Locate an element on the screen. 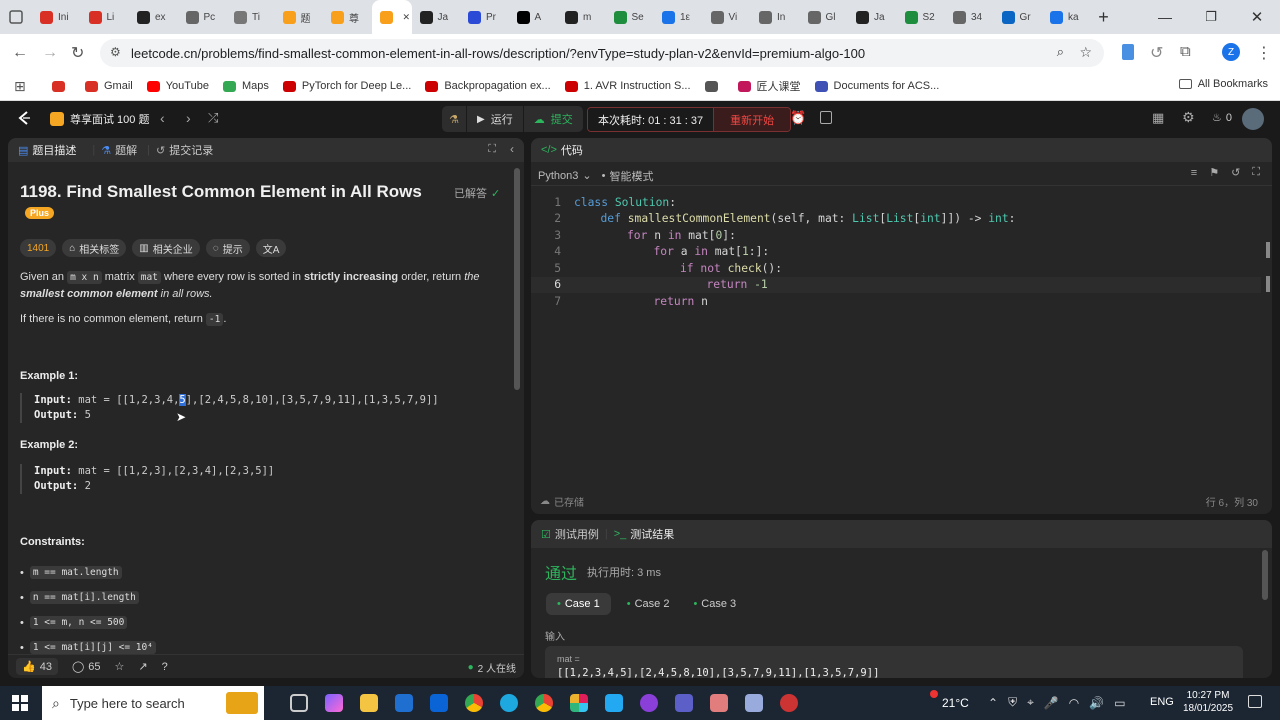  bookmark-item: Maps is located at coordinates (245, 86).